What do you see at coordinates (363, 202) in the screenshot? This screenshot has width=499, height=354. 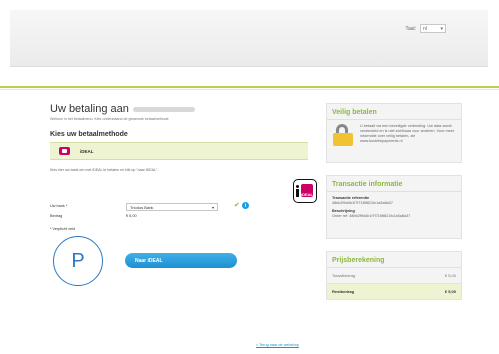 I see `transaction-ref-value: 48bb2f9d4b1f7f71f8f821fc1a5a8a37` at bounding box center [363, 202].